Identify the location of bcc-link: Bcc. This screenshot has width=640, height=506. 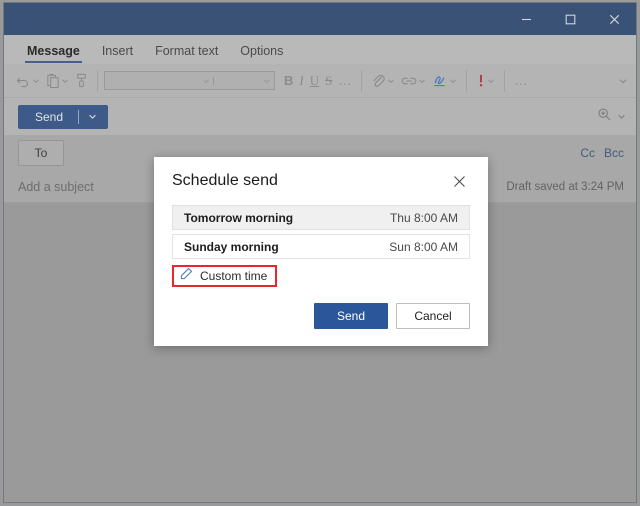
(614, 153).